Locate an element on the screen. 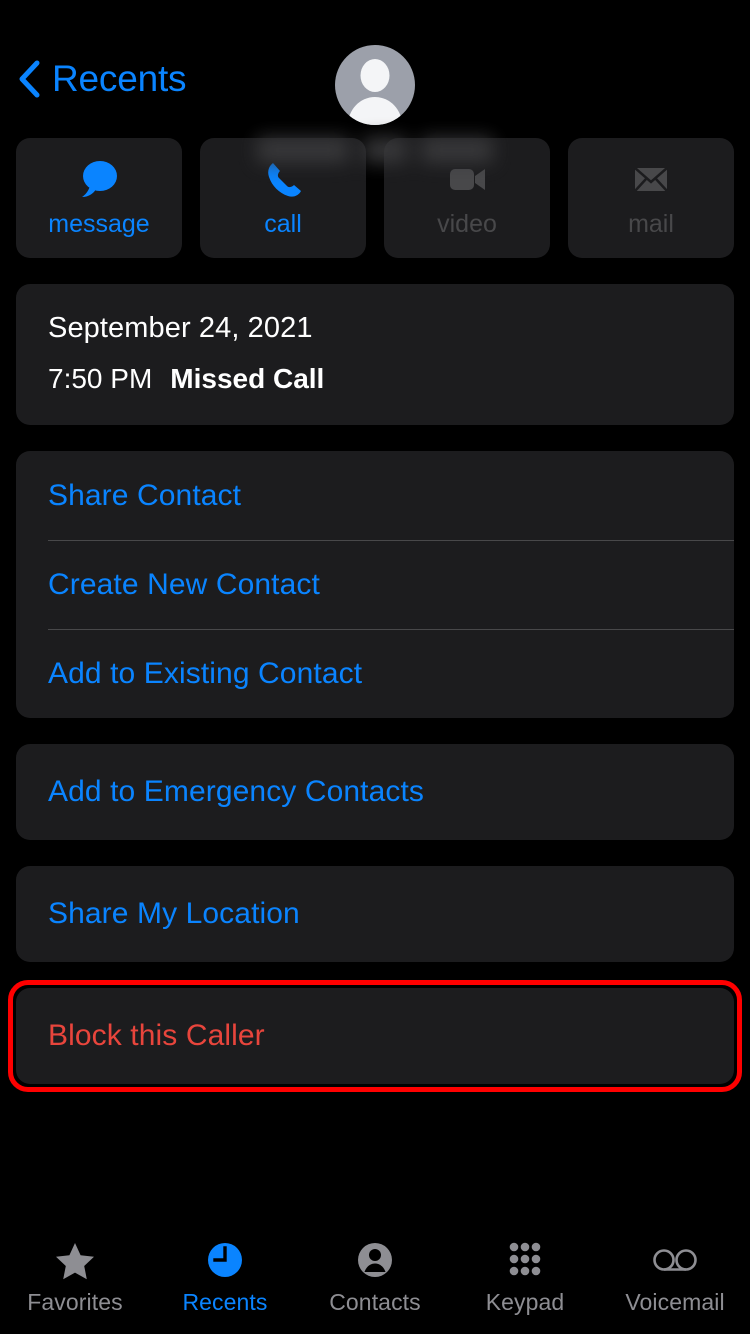 The width and height of the screenshot is (750, 1334). contact-identity is located at coordinates (375, 104).